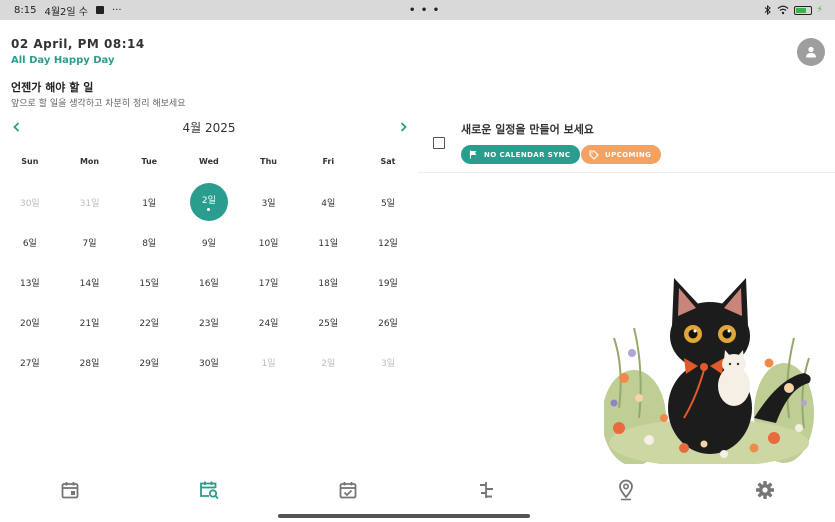  What do you see at coordinates (25, 10) in the screenshot?
I see `status-time: 8:15` at bounding box center [25, 10].